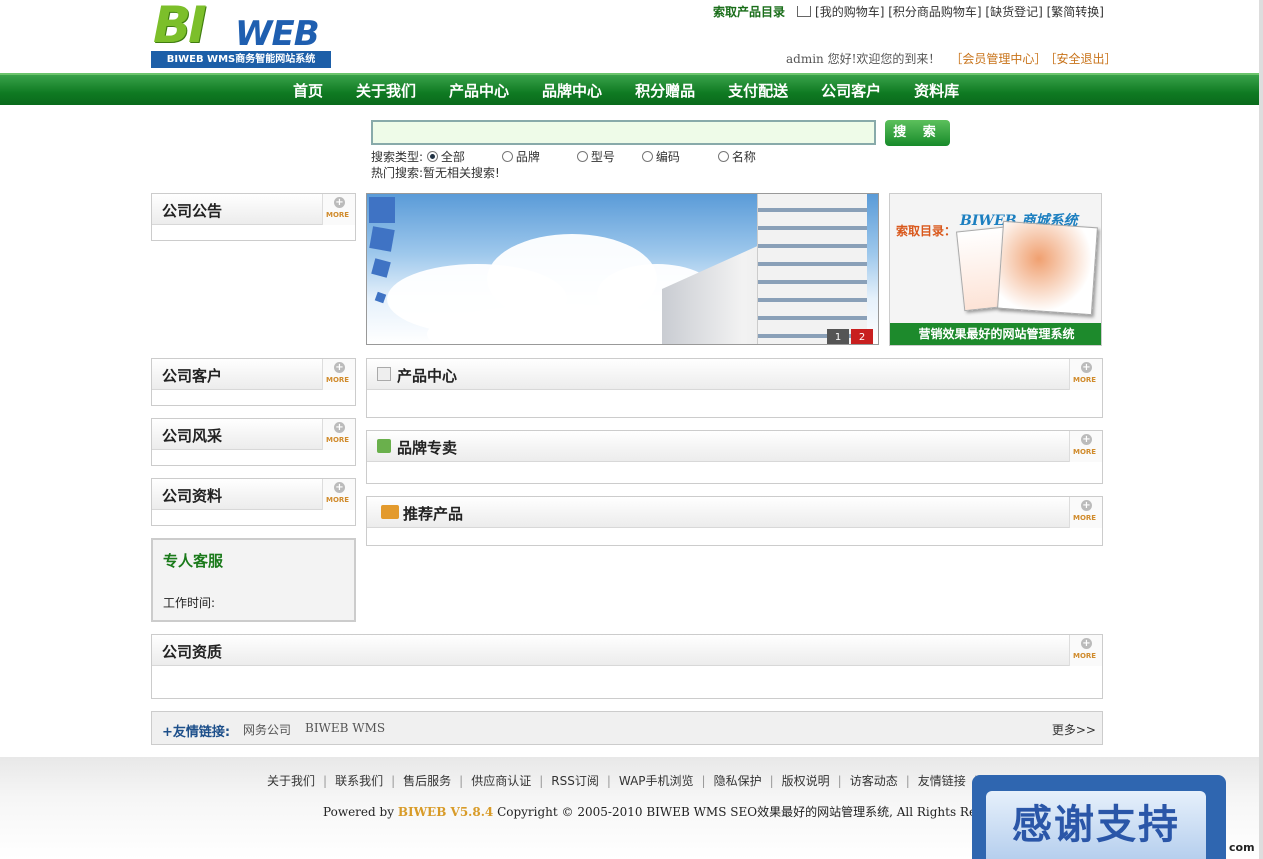  I want to click on nav-home: 首页, so click(308, 90).